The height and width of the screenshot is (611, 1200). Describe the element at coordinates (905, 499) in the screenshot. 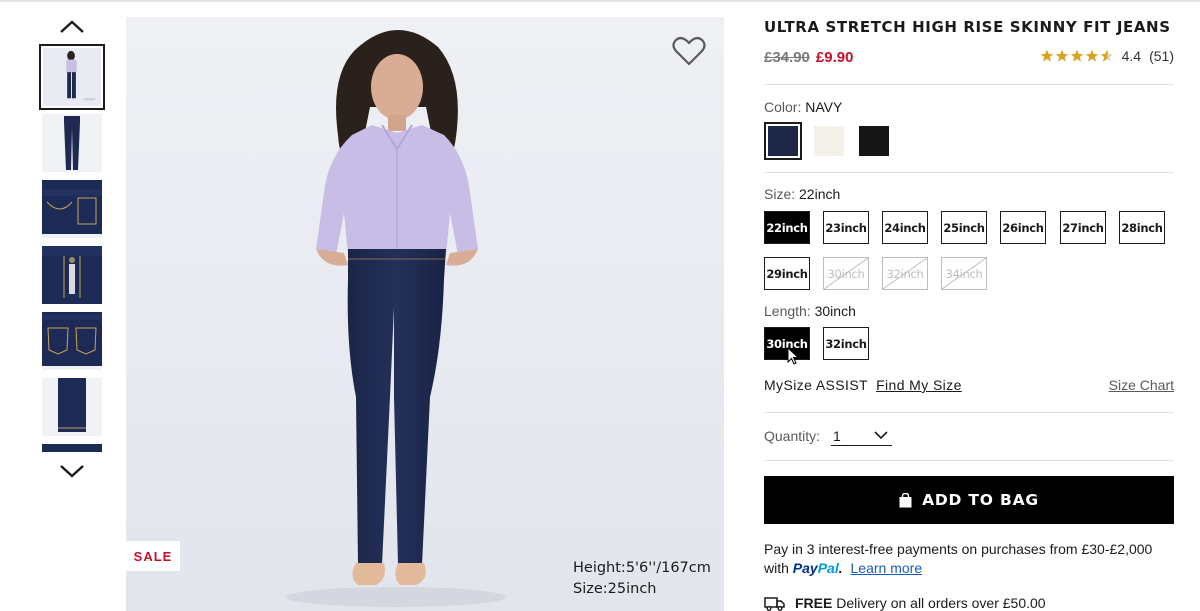

I see `shopping-bag-icon` at that location.